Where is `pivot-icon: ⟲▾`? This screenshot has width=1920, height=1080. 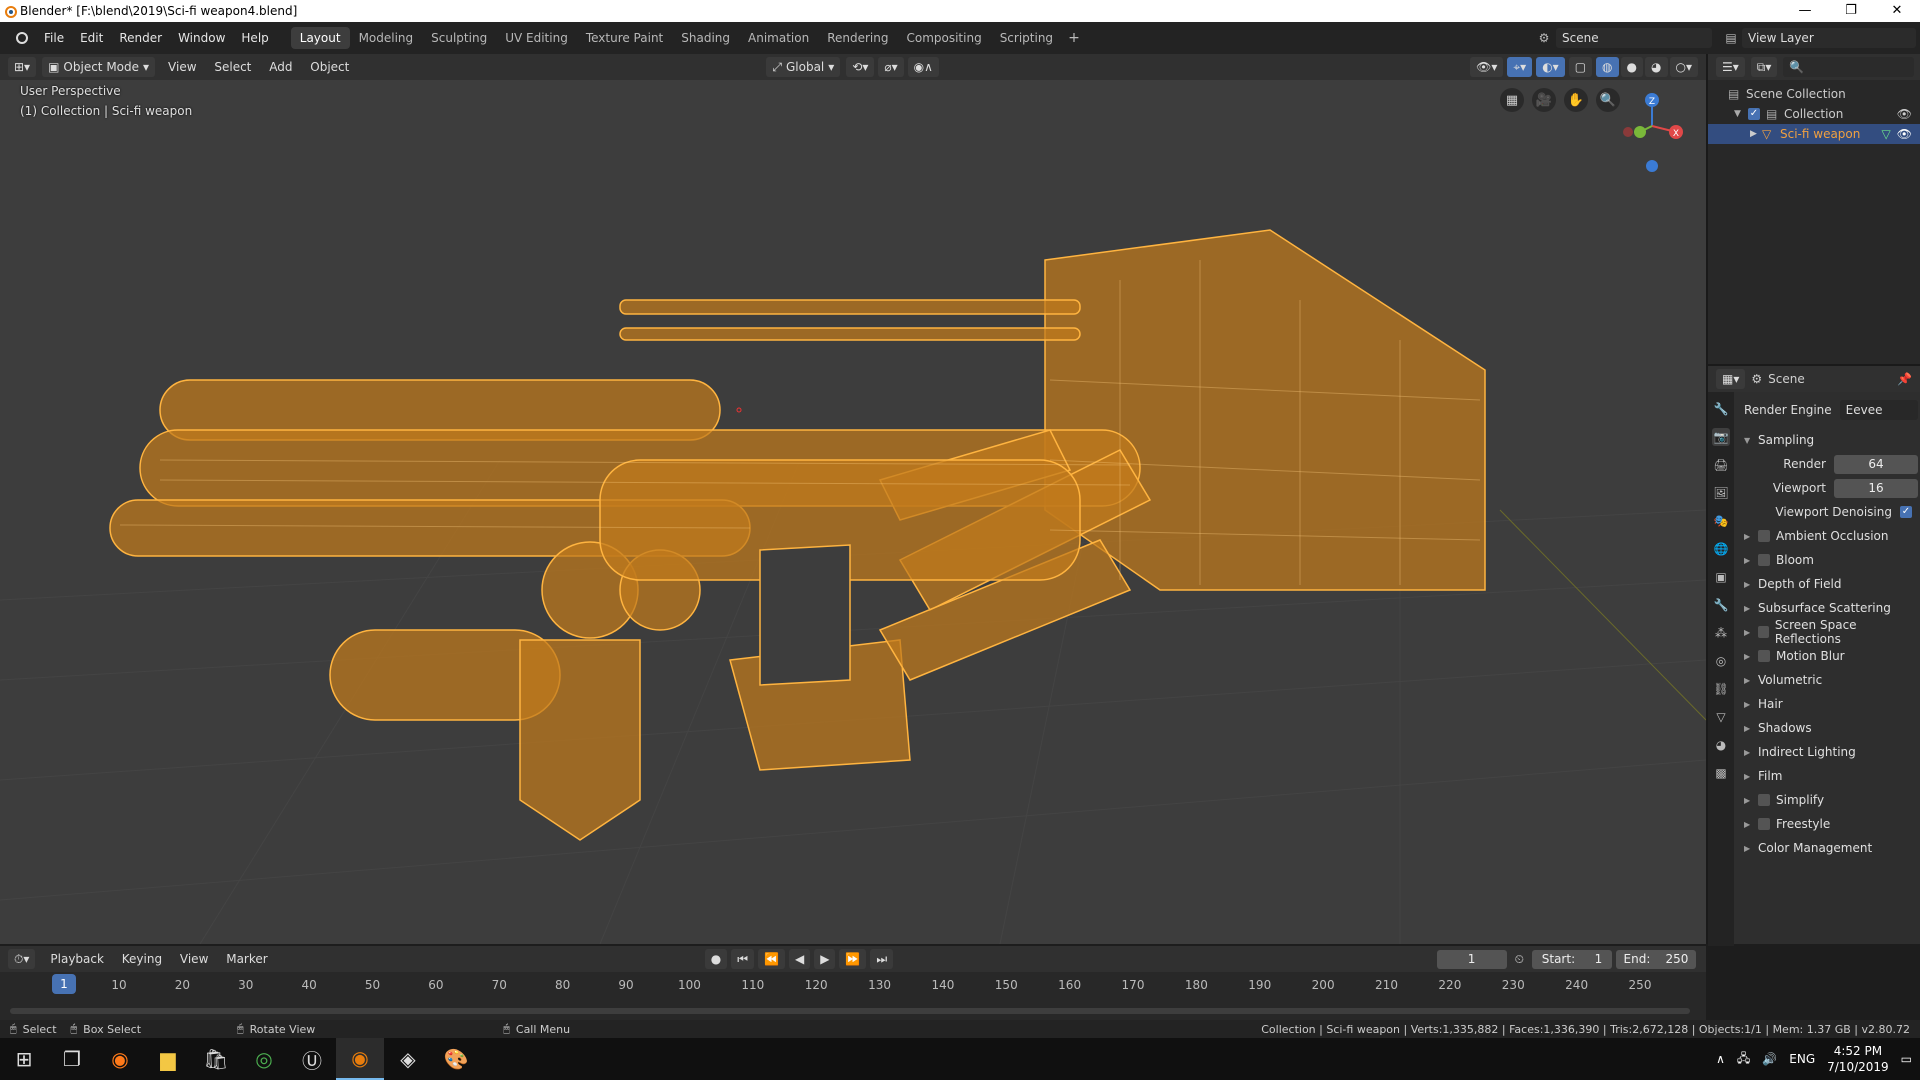
pivot-icon: ⟲▾ is located at coordinates (860, 67).